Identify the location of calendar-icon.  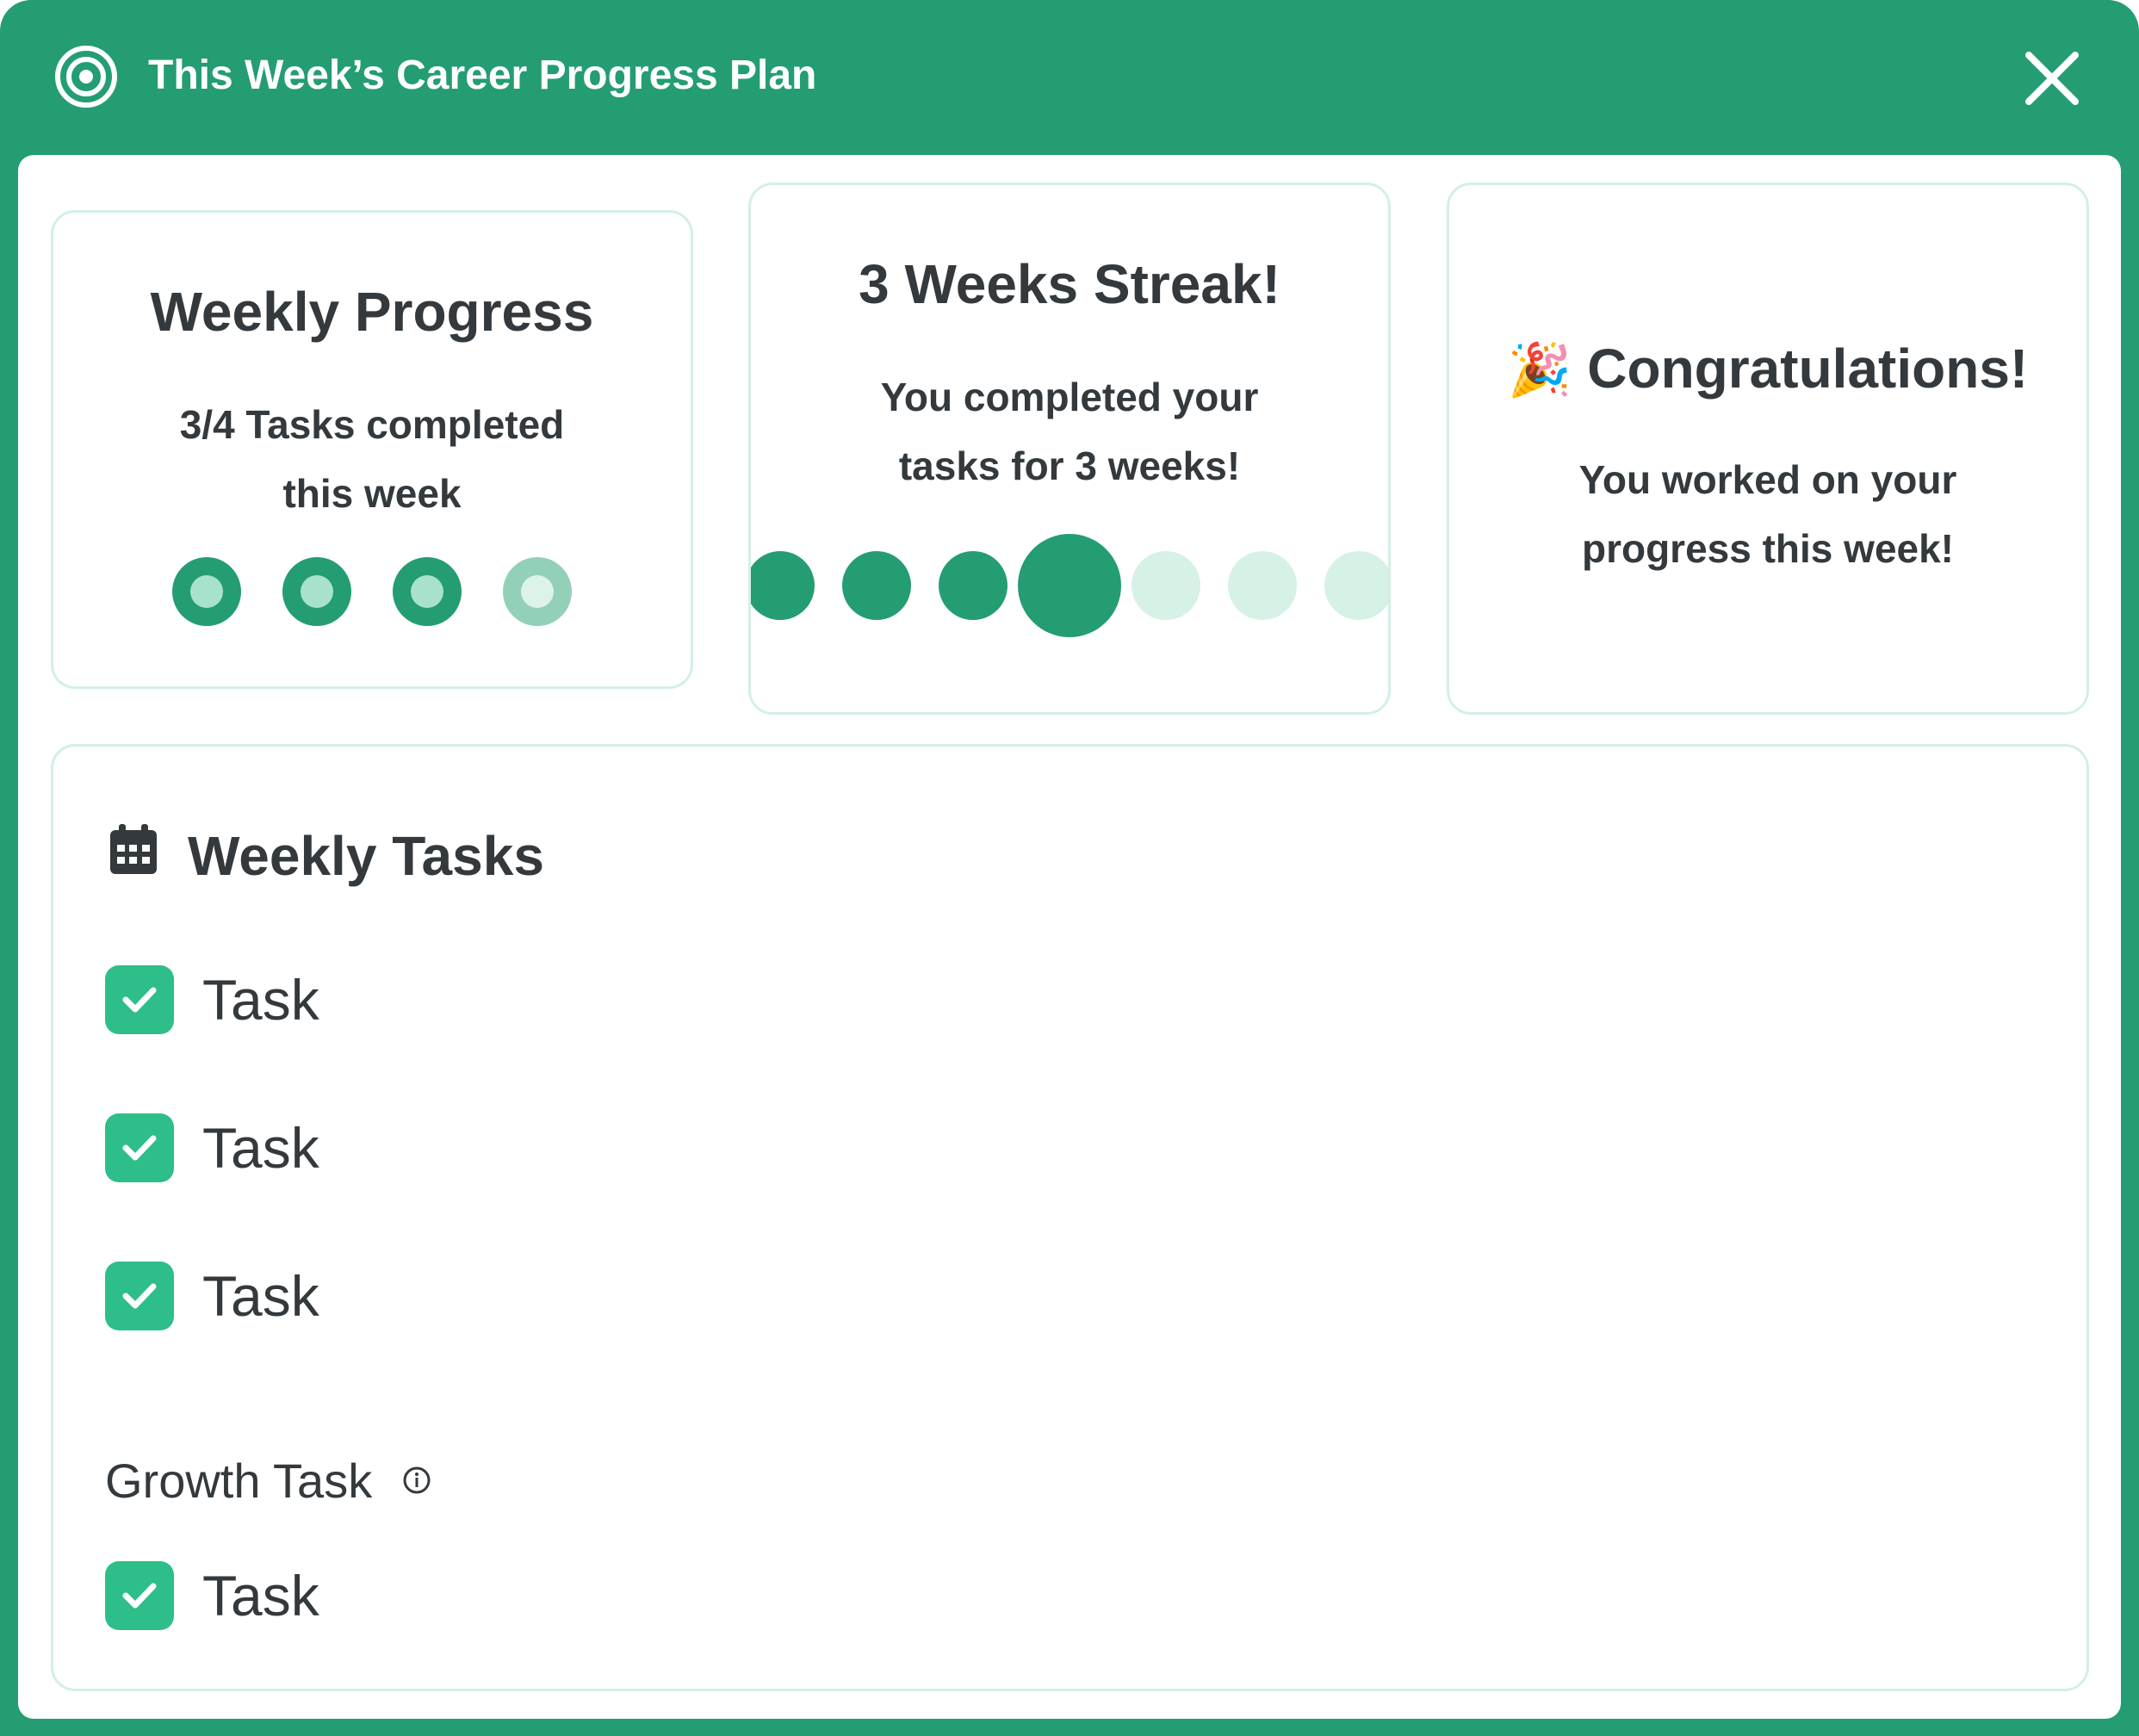
(133, 849).